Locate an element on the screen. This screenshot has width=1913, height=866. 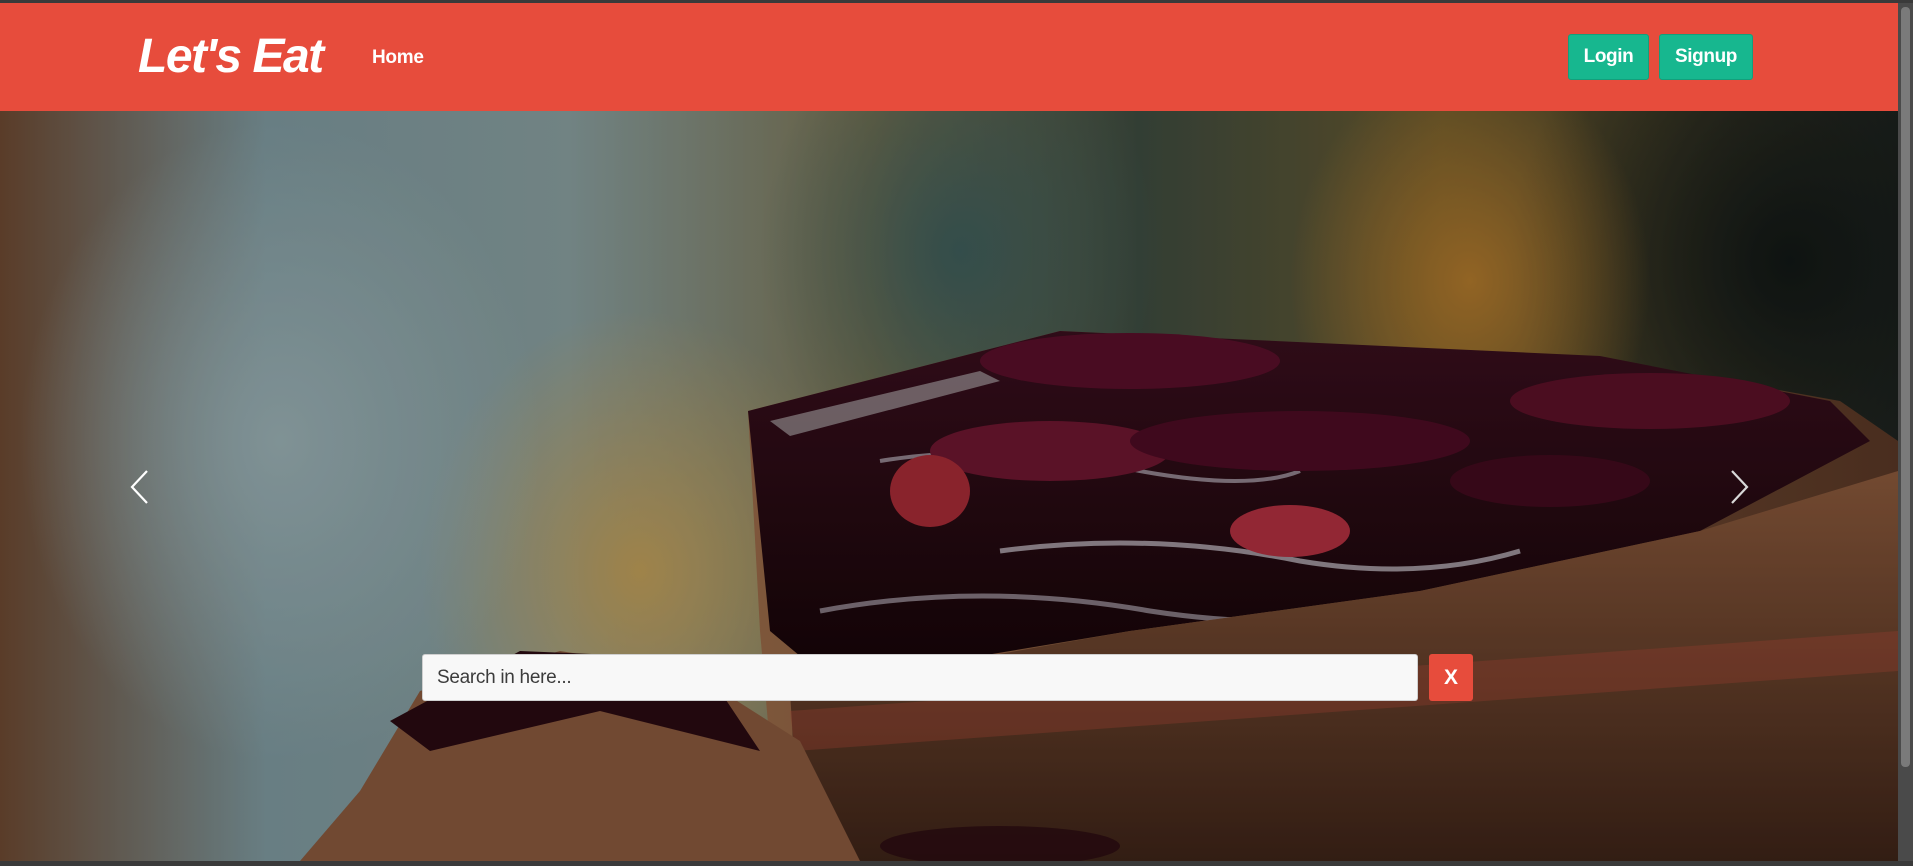
nav-link-home: Home is located at coordinates (398, 58).